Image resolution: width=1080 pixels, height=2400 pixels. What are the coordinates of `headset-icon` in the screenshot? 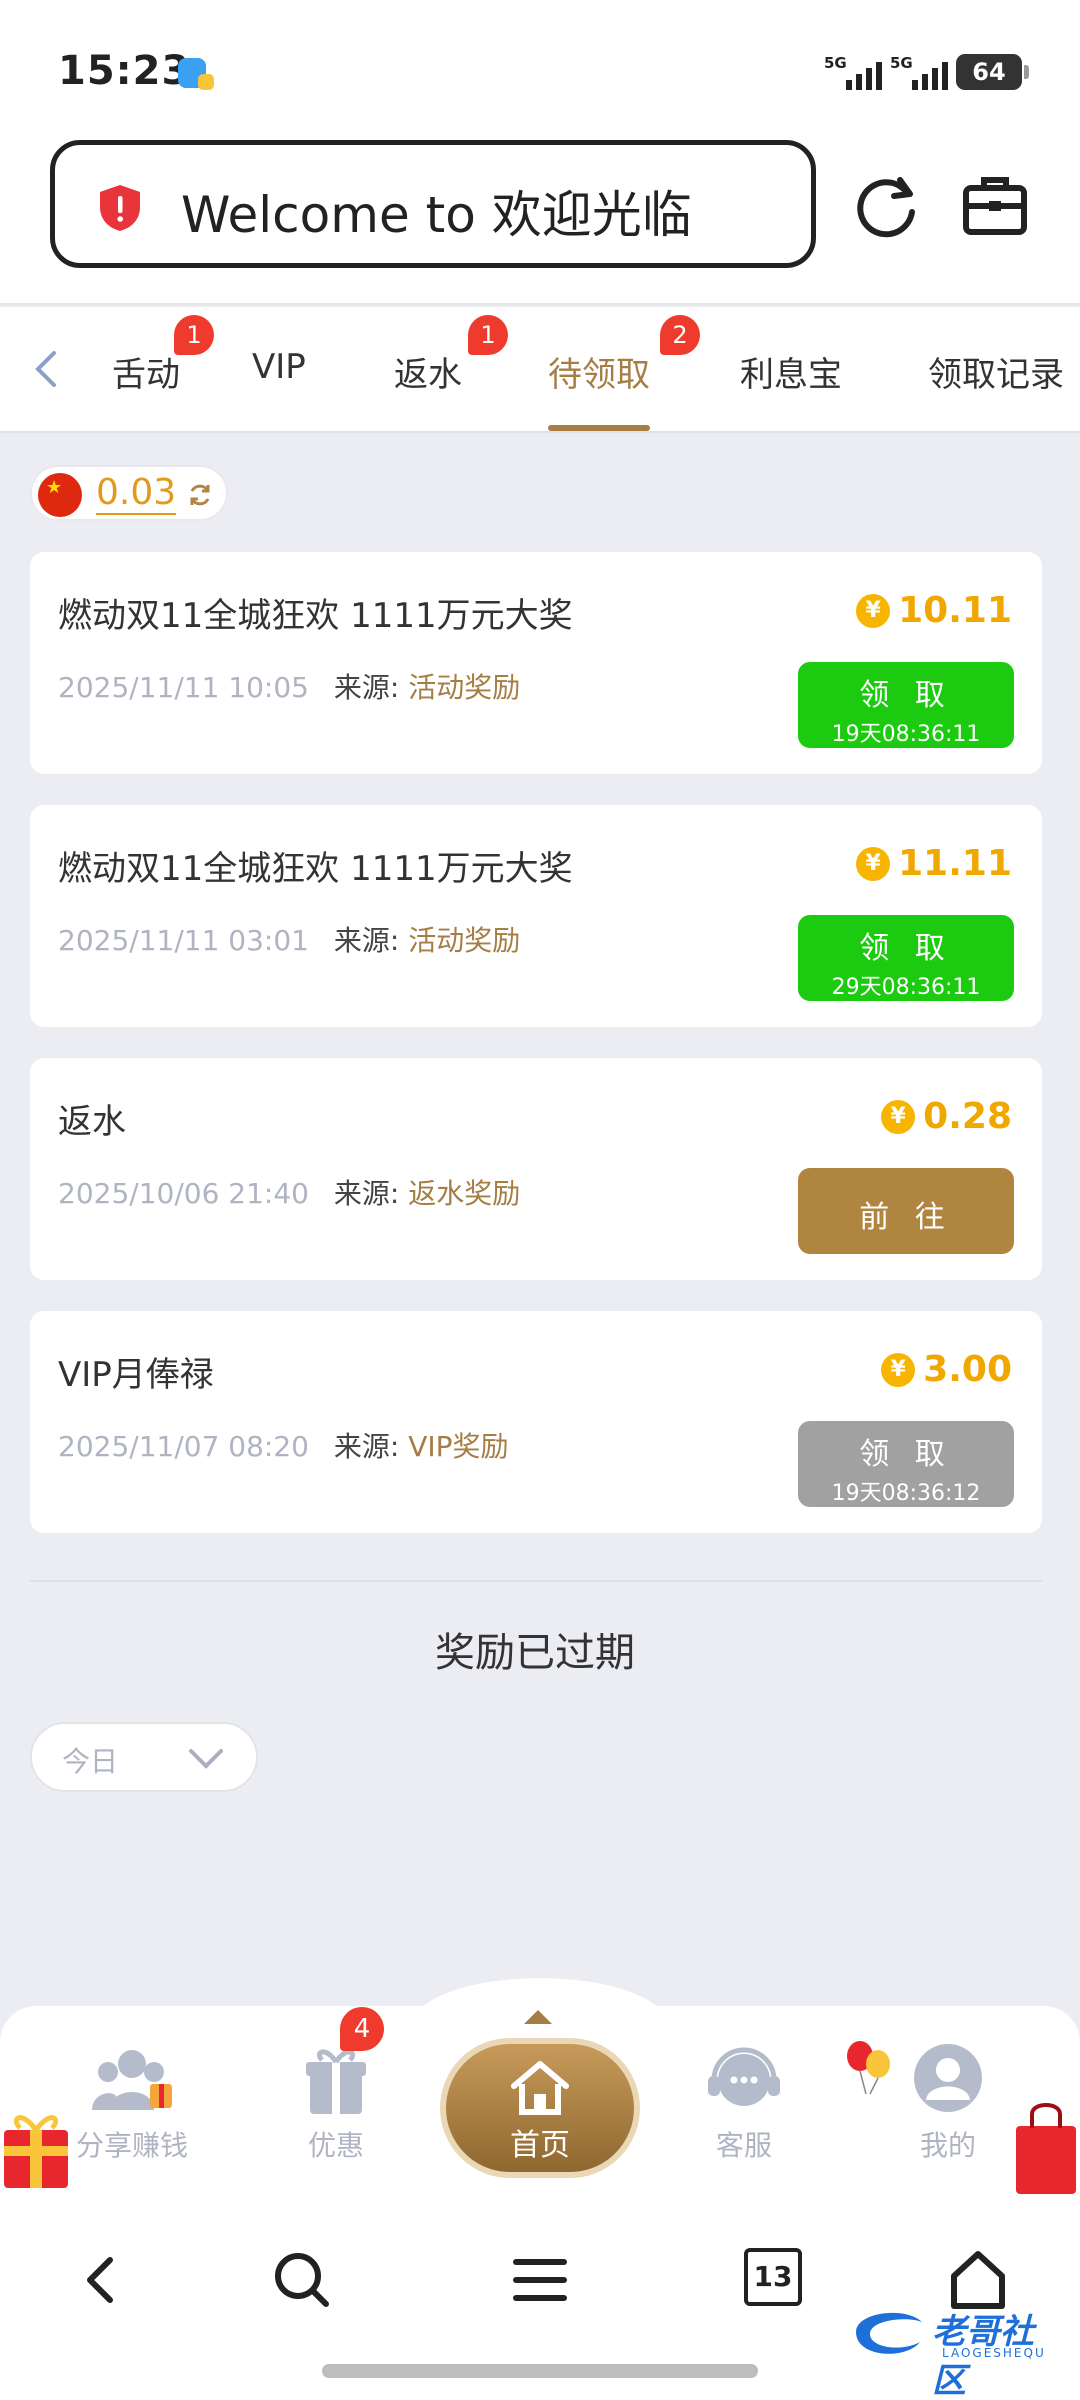 It's located at (744, 2076).